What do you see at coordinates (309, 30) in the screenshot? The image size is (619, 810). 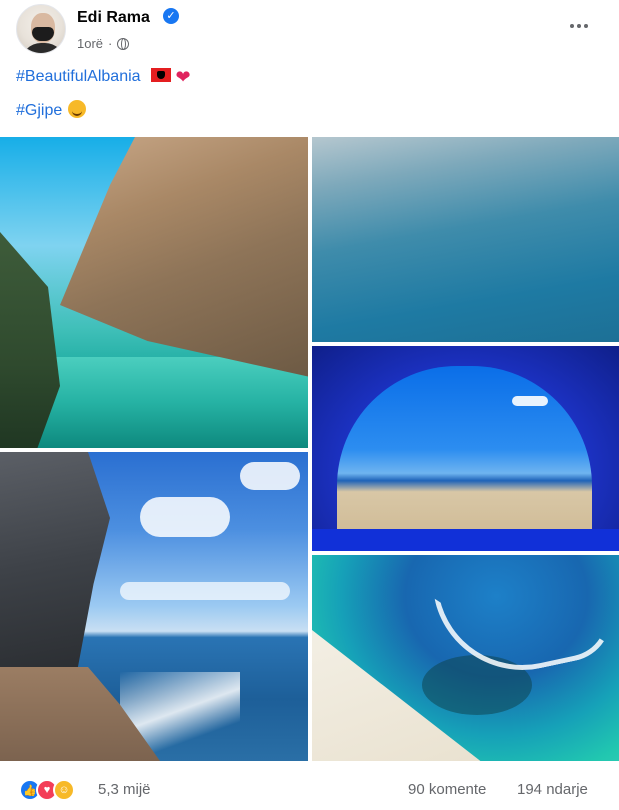 I see `post-header: Edi Rama ✓ 1orë ·` at bounding box center [309, 30].